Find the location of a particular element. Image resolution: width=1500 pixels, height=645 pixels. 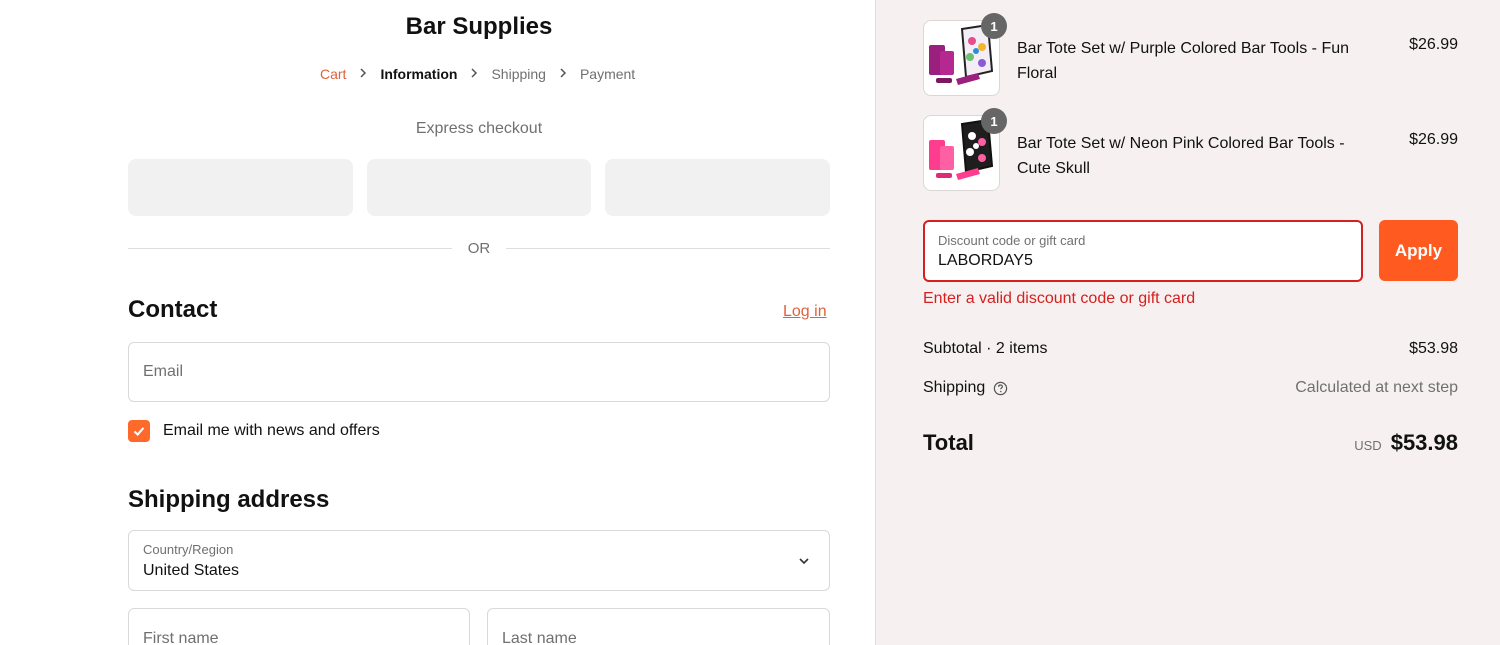

country-select: Country/Region United States is located at coordinates (479, 560).